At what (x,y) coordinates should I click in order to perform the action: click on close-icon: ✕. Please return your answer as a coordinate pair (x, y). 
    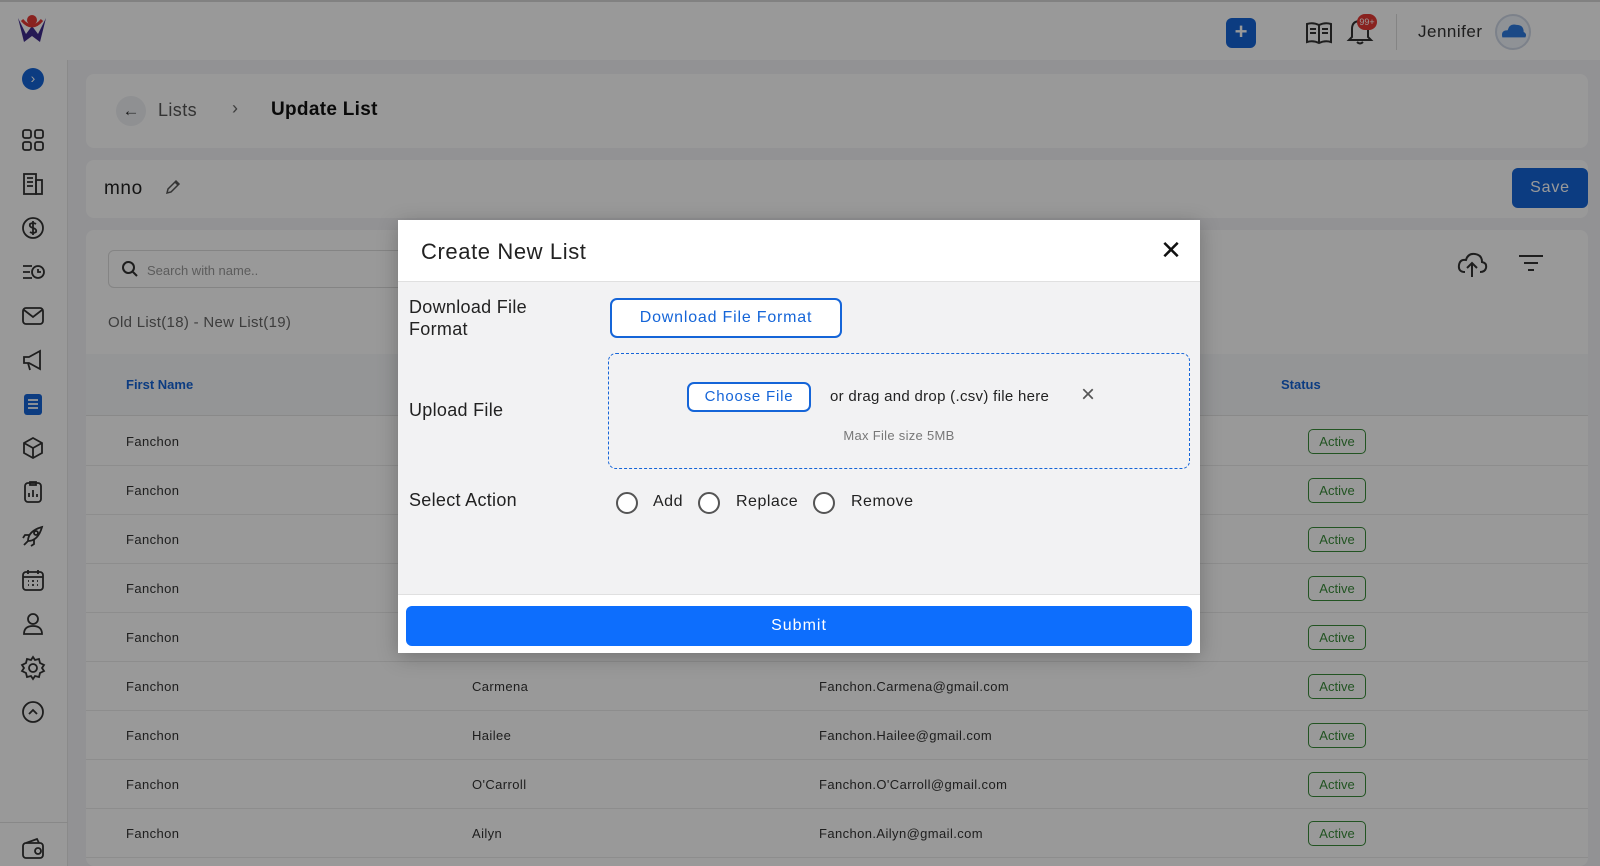
    Looking at the image, I should click on (1171, 250).